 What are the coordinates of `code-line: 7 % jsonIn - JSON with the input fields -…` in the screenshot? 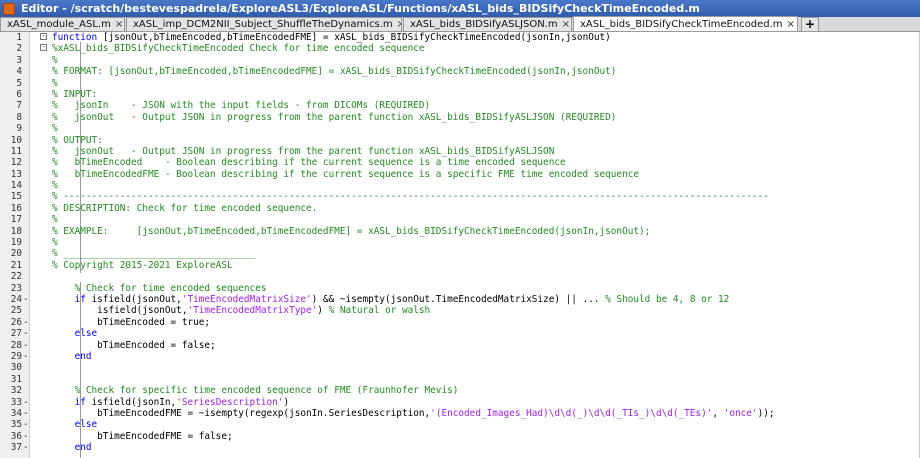 It's located at (460, 105).